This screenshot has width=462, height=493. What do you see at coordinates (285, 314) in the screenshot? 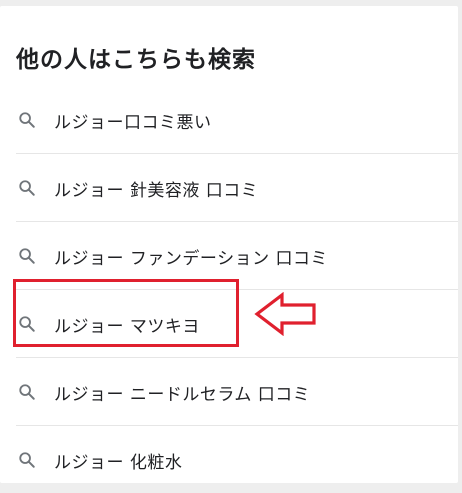
I see `left-arrow-icon` at bounding box center [285, 314].